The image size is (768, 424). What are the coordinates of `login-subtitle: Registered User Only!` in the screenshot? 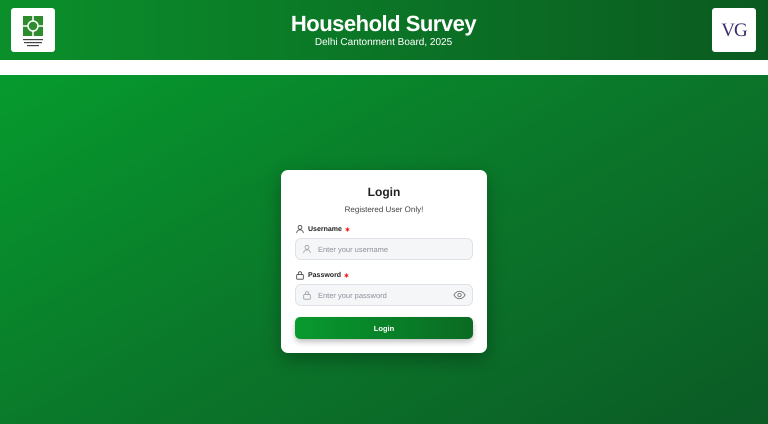 It's located at (384, 209).